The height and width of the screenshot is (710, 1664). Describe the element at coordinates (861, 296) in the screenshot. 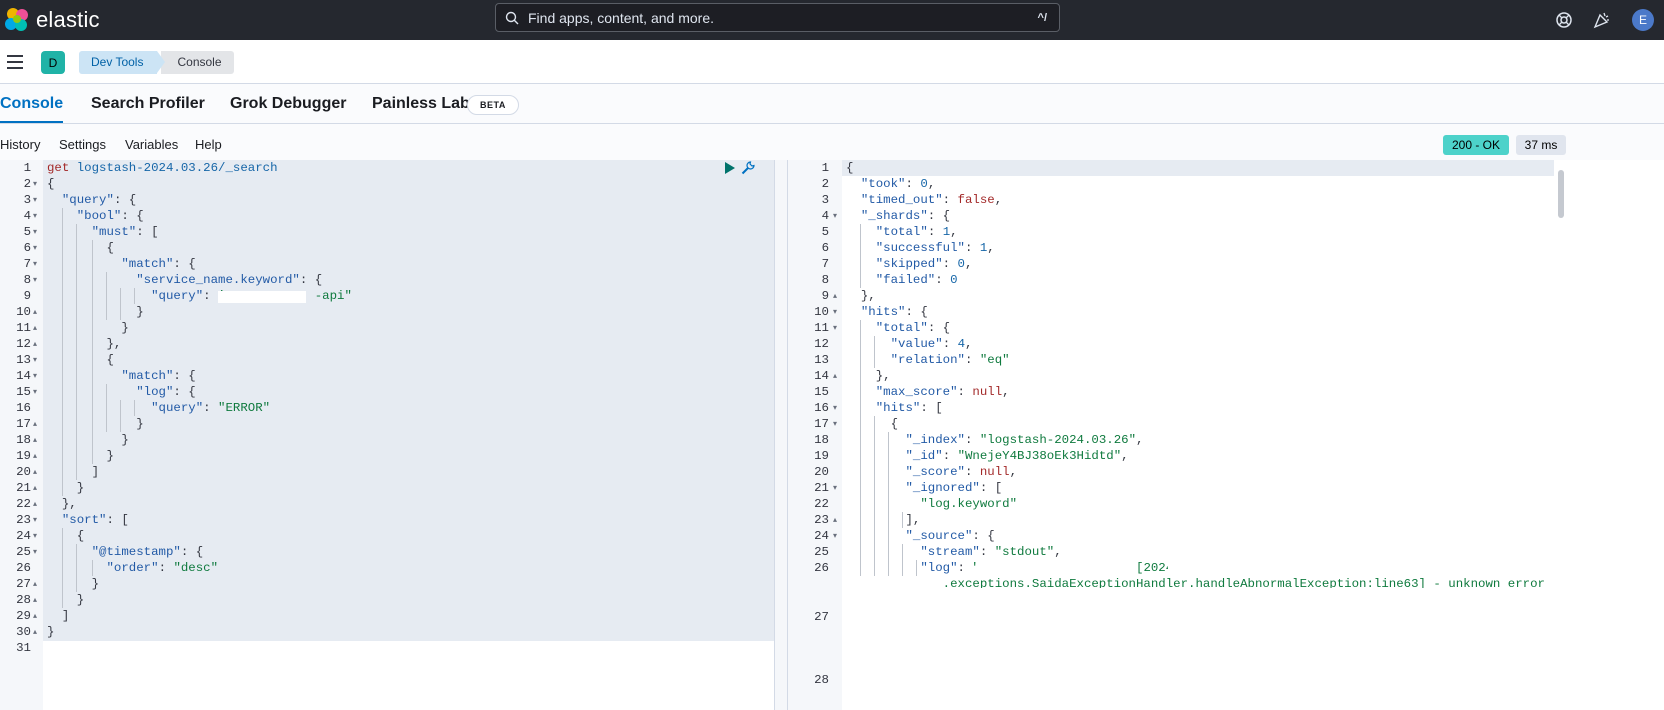

I see `code-token: },` at that location.